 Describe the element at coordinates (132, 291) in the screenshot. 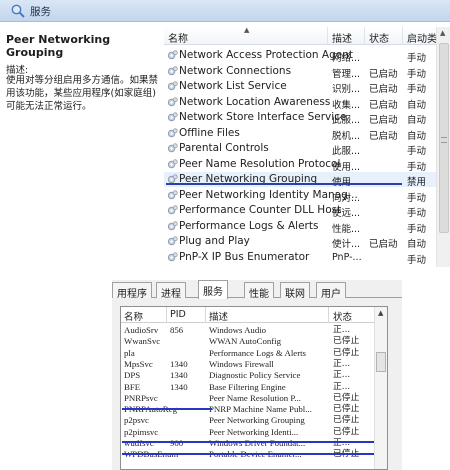

I see `tab-applications: 用程序` at that location.